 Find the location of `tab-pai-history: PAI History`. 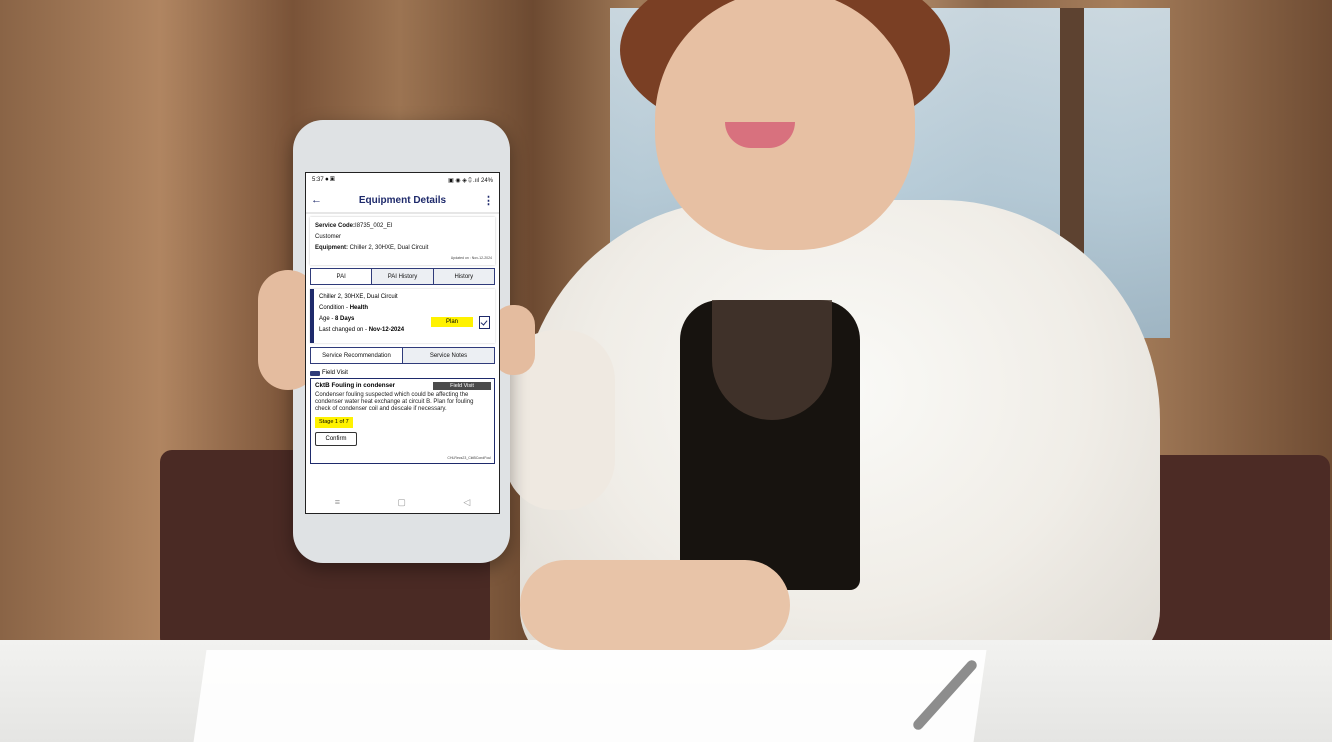

tab-pai-history: PAI History is located at coordinates (403, 276).